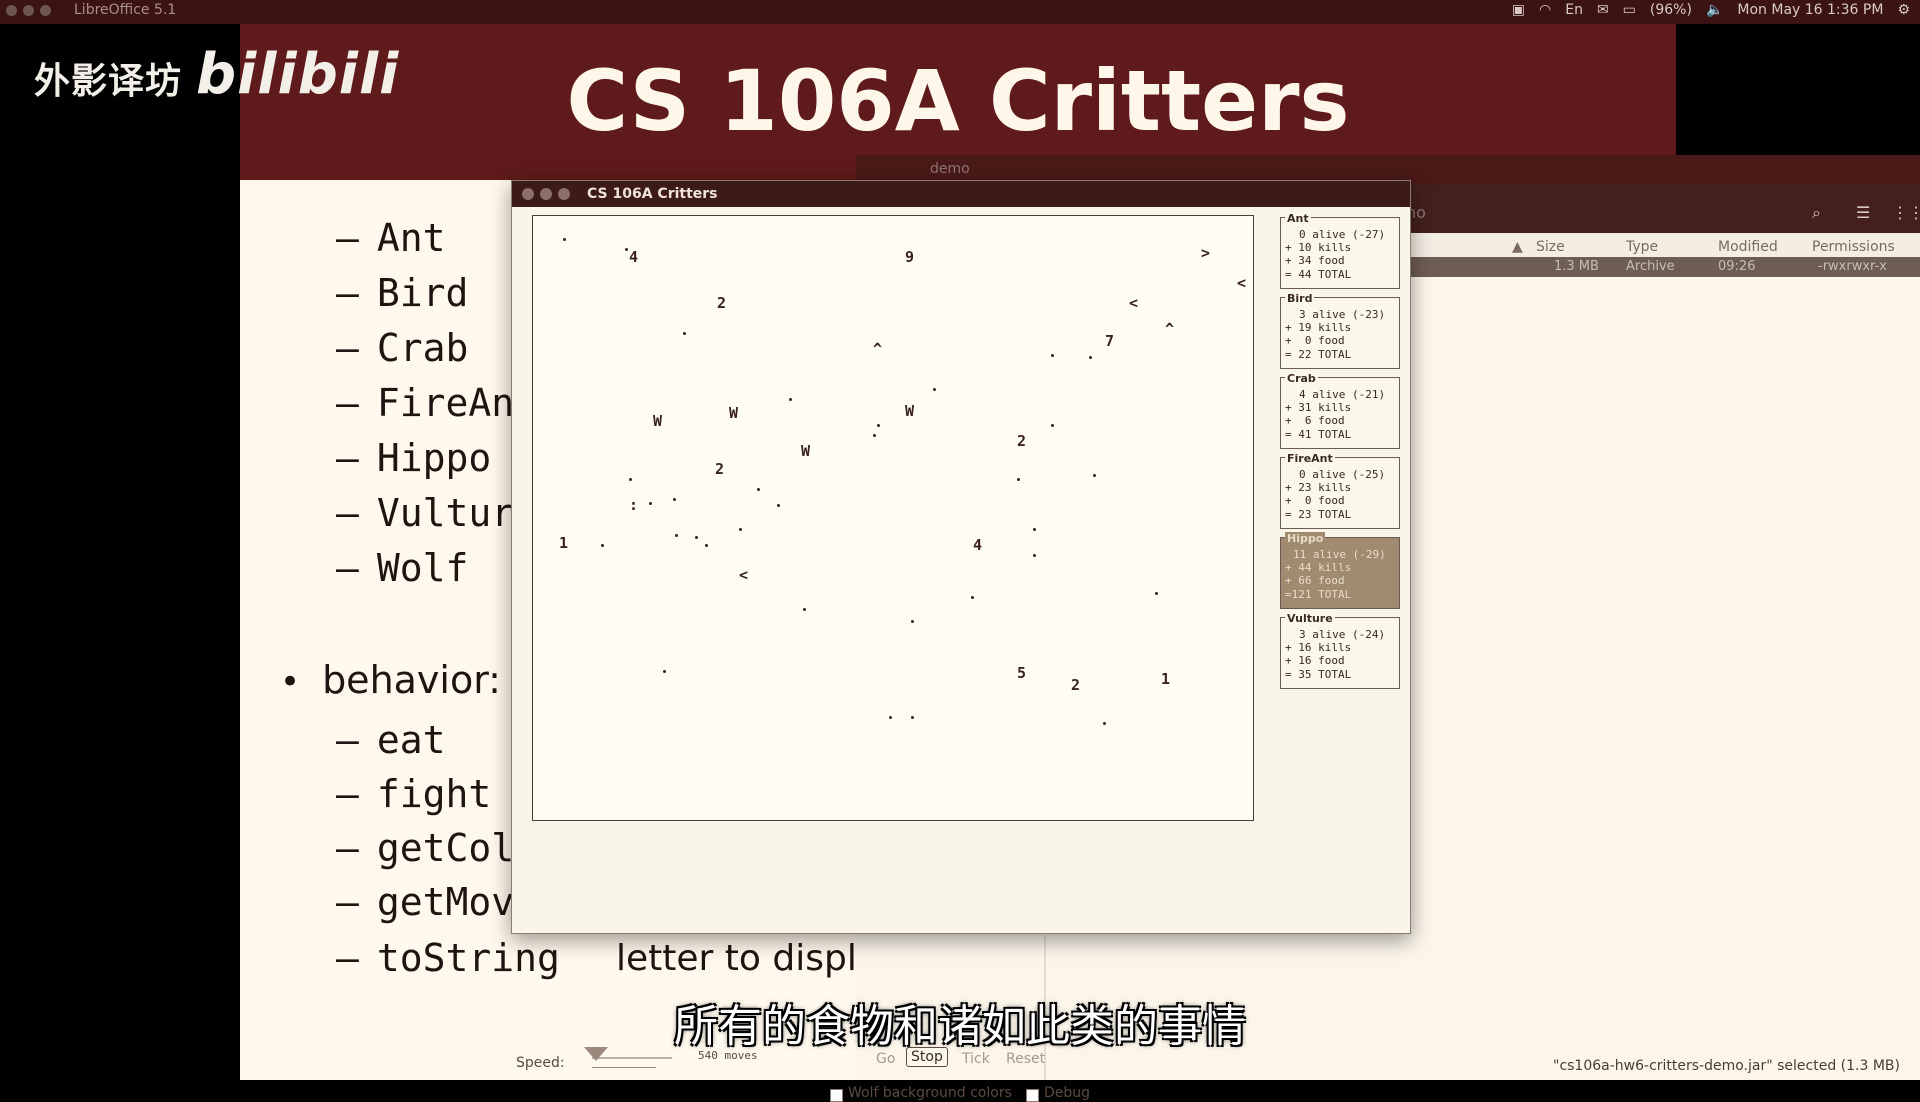 The image size is (1920, 1102). Describe the element at coordinates (298, 74) in the screenshot. I see `bilibili-logo: bilibili` at that location.